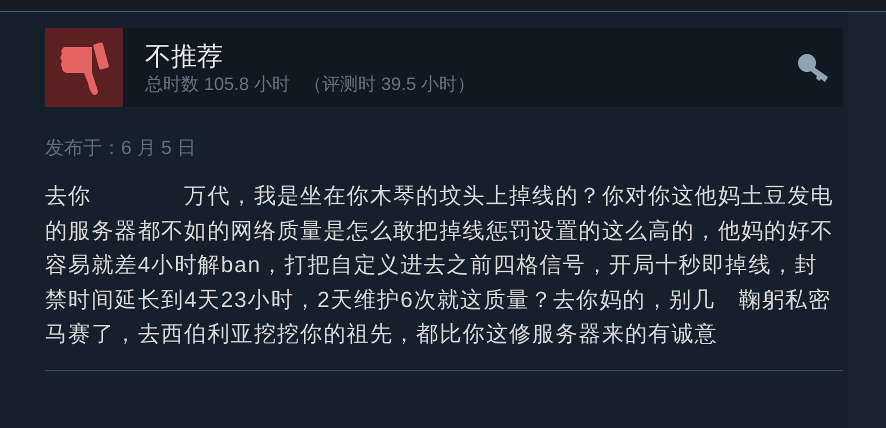 The height and width of the screenshot is (428, 886). I want to click on key-icon, so click(814, 67).